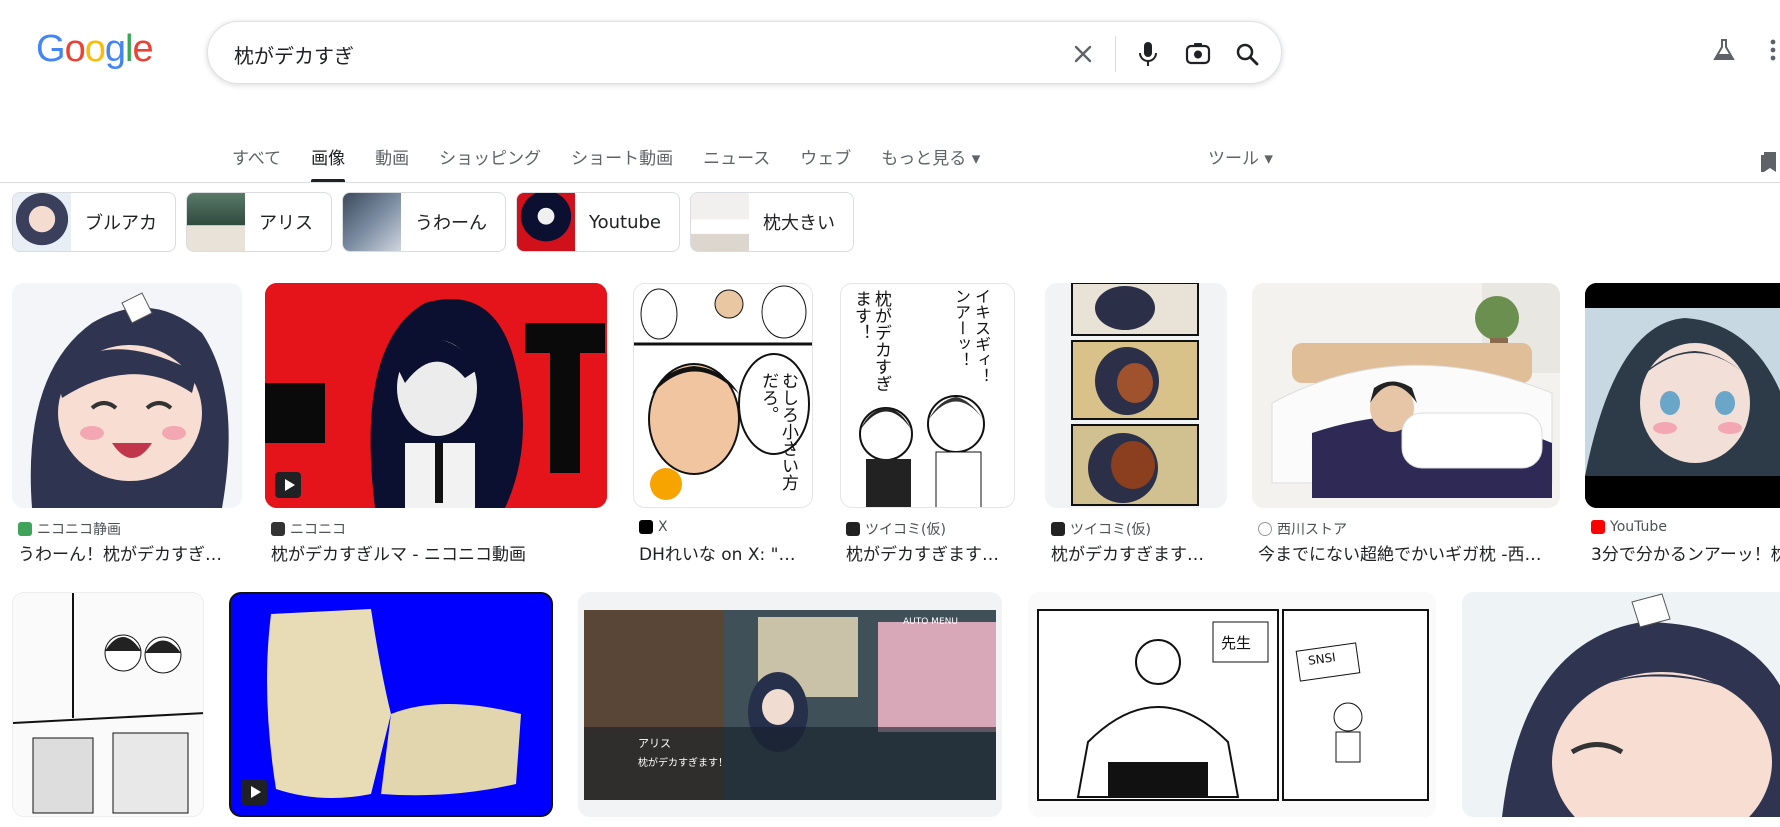 The width and height of the screenshot is (1780, 827). I want to click on search-input: 枕がデカすぎ, so click(294, 54).